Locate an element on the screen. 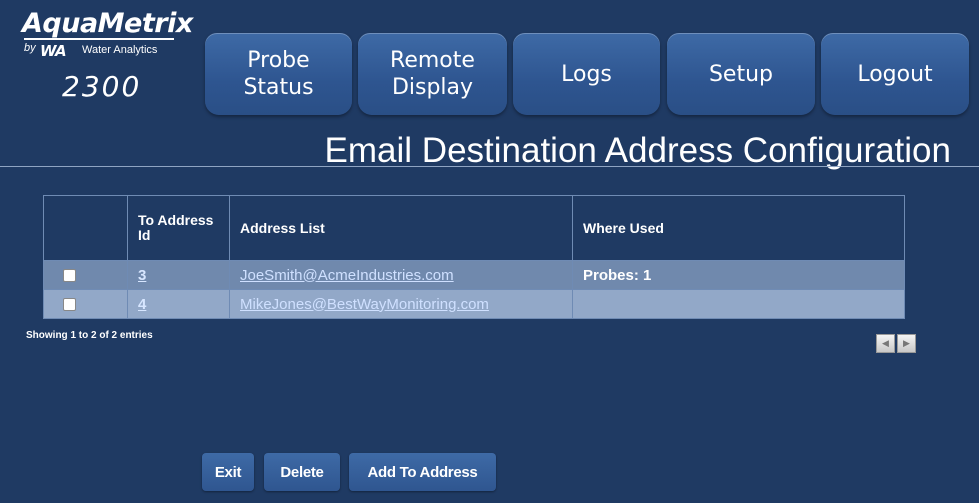 The height and width of the screenshot is (503, 979). triangle-right-icon: ▶ is located at coordinates (906, 343).